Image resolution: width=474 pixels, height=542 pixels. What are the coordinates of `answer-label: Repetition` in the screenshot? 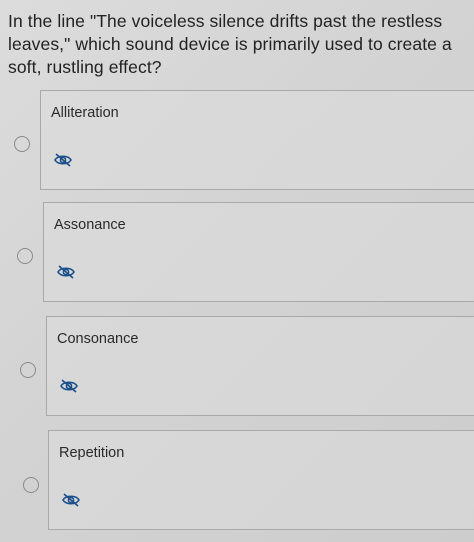 It's located at (92, 453).